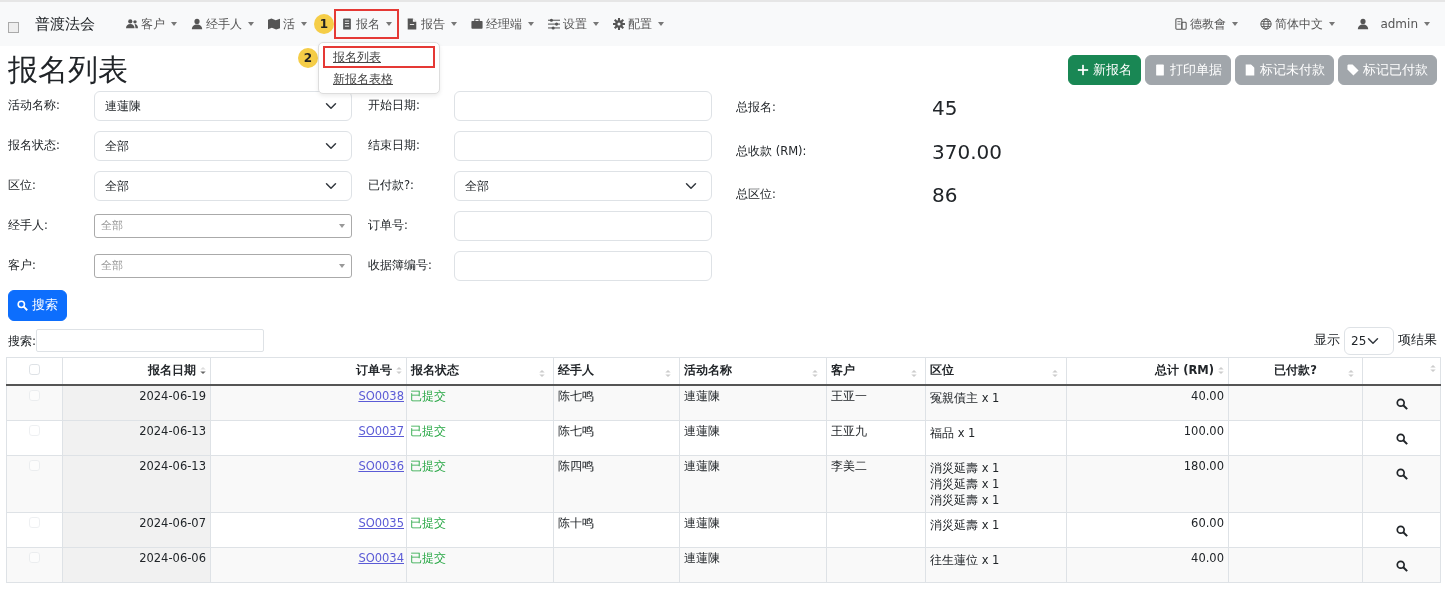 This screenshot has width=1445, height=596. What do you see at coordinates (223, 106) in the screenshot?
I see `select-field: 連蓮陳` at bounding box center [223, 106].